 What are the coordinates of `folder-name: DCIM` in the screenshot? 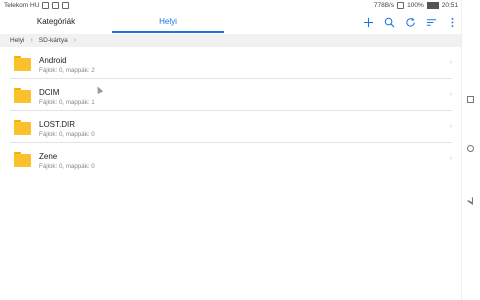 It's located at (49, 92).